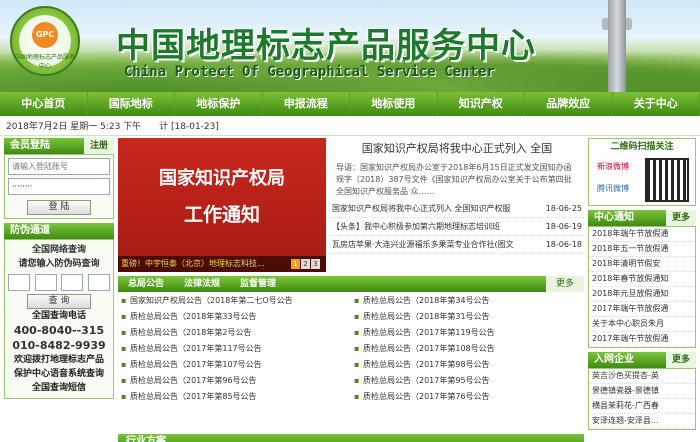  I want to click on news-title: 瓦房店苹果·大连兴业源福乐多果菜专业合作社(图文, so click(423, 244).